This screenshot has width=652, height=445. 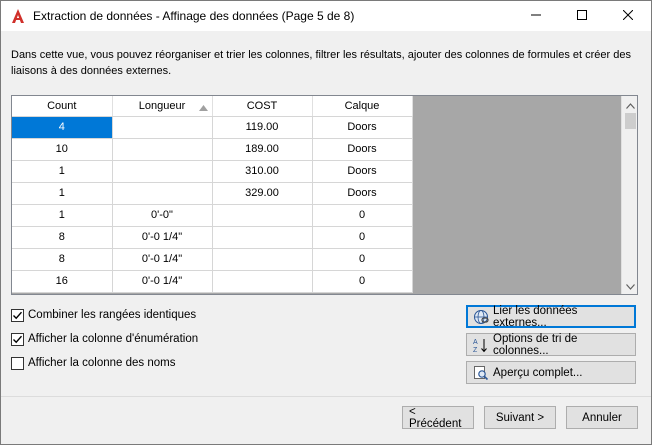 What do you see at coordinates (475, 350) in the screenshot?
I see `svg-text: Z` at bounding box center [475, 350].